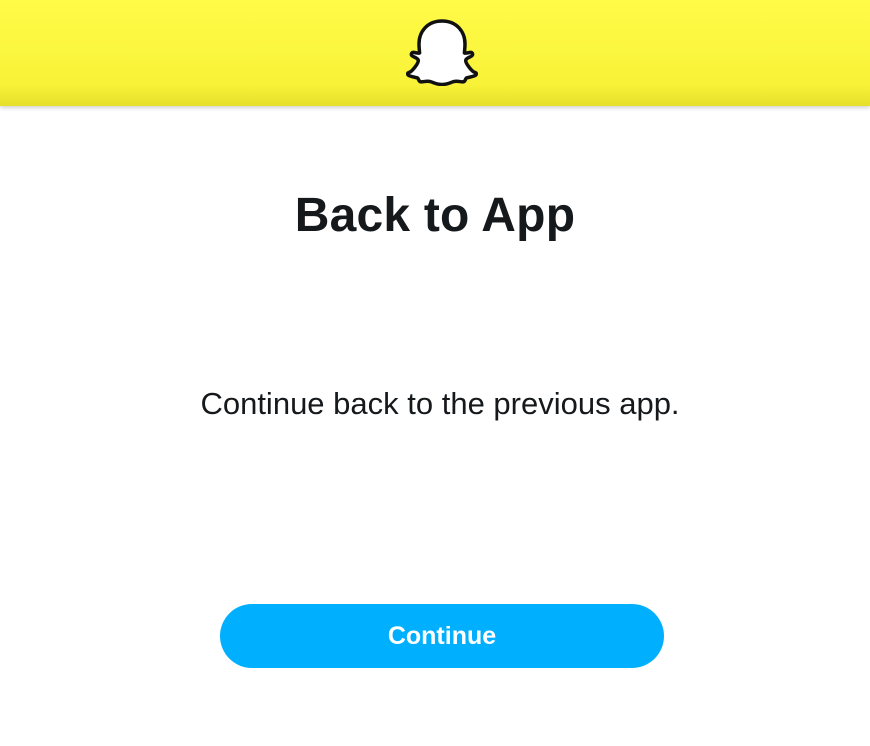 This screenshot has height=746, width=870. Describe the element at coordinates (440, 403) in the screenshot. I see `continue-message: Continue back to the previous app.` at that location.